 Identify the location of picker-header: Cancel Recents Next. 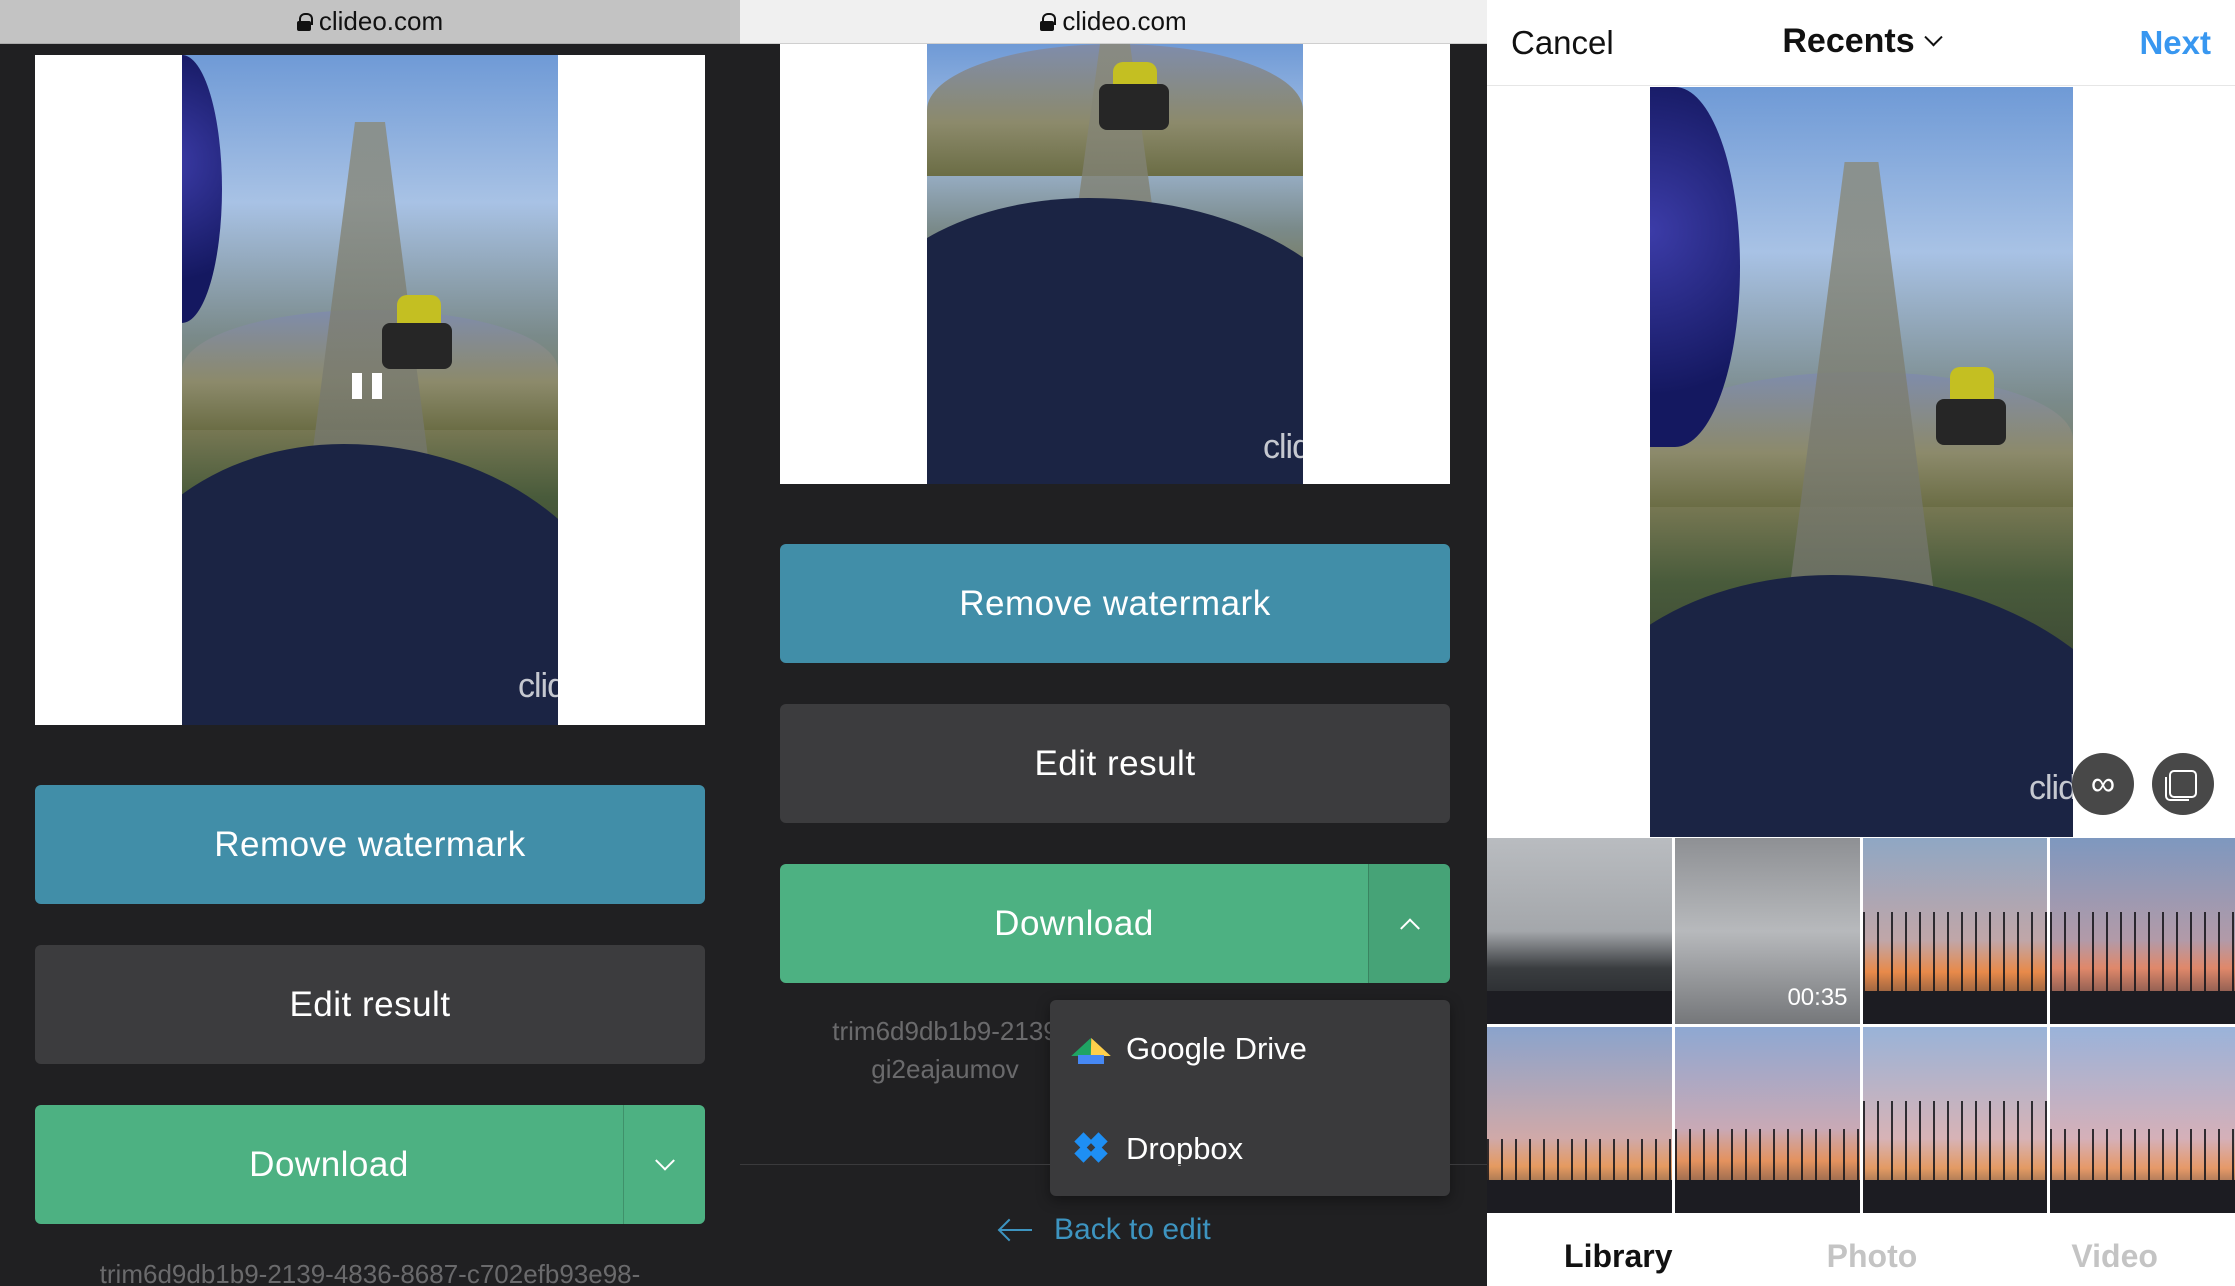
(1861, 43).